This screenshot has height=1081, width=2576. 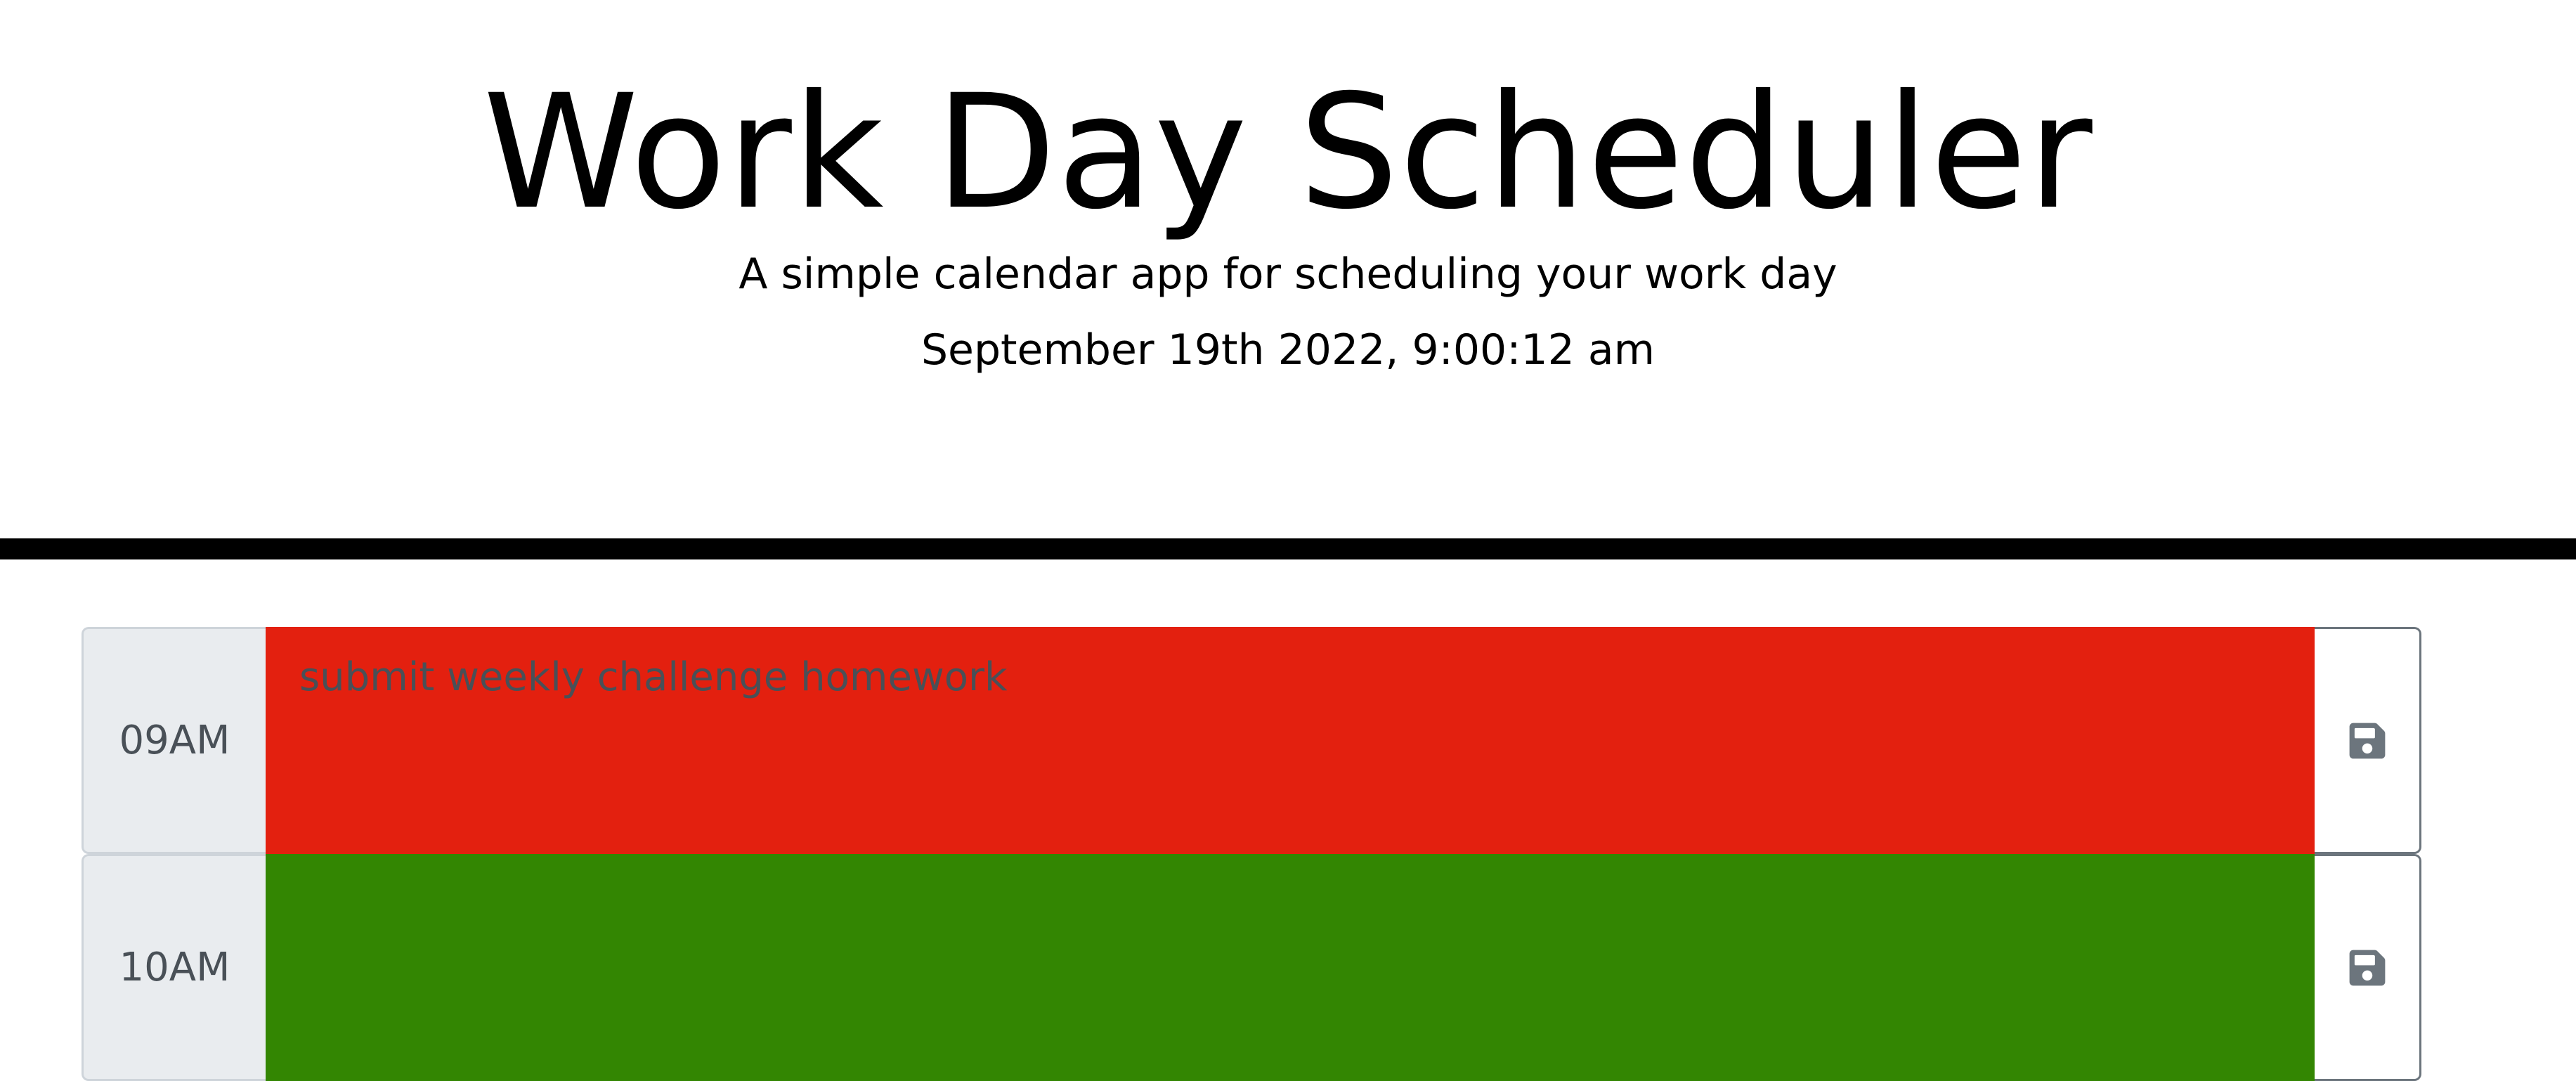 I want to click on hour-label: 09AM, so click(x=174, y=740).